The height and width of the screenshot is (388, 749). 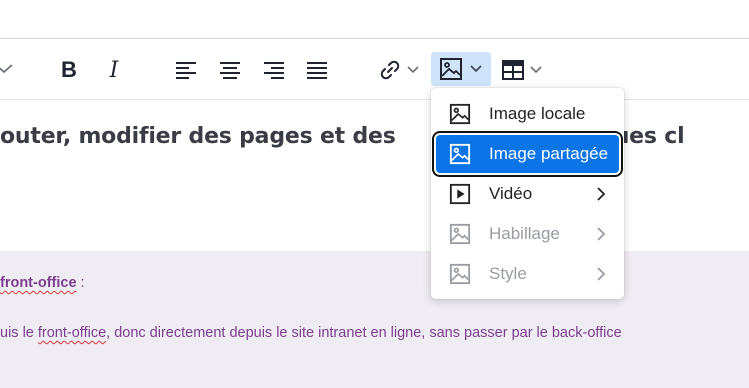 I want to click on menu-item-habillage: Habillage, so click(x=527, y=234).